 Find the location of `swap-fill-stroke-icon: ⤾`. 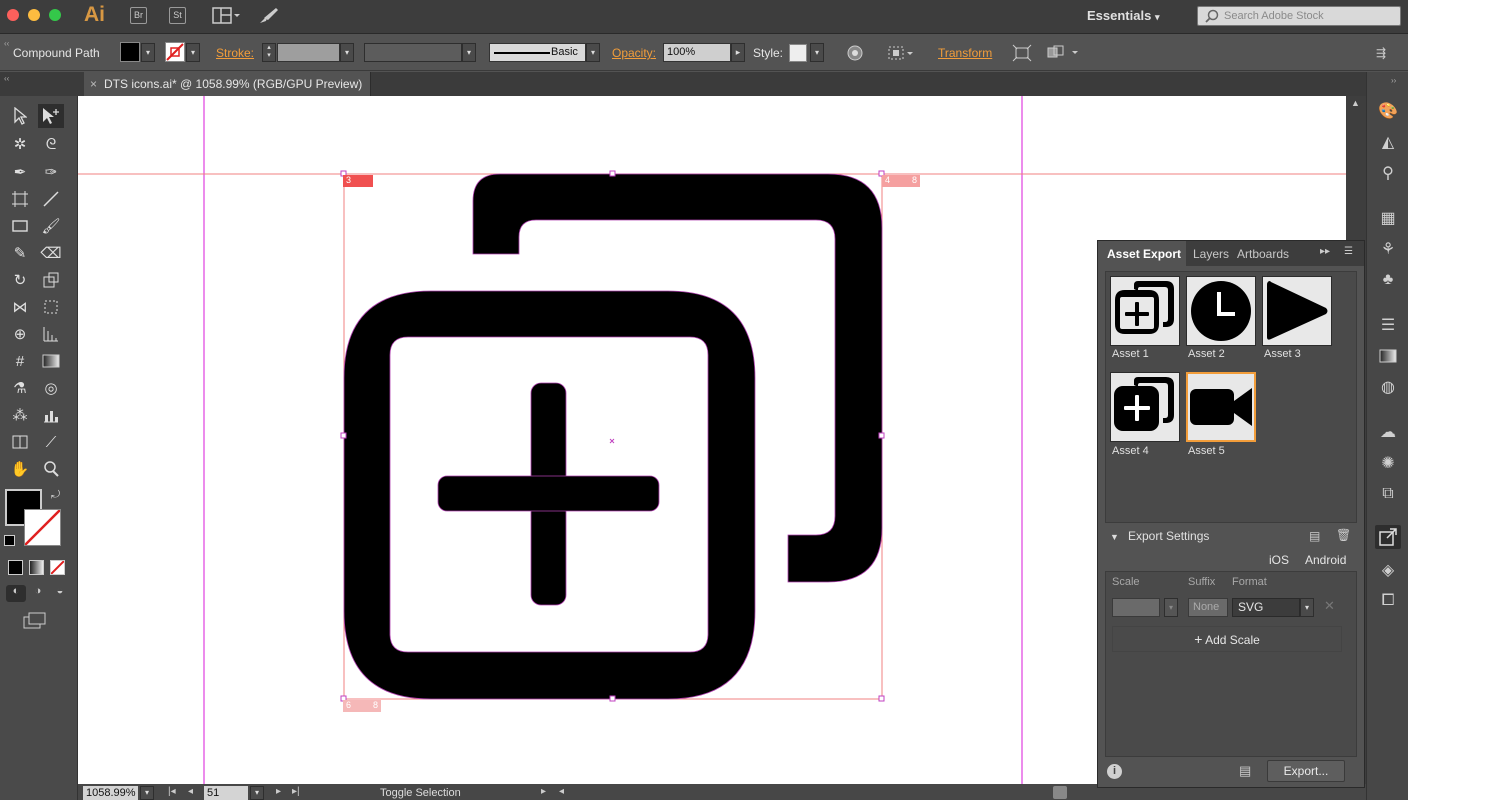

swap-fill-stroke-icon: ⤾ is located at coordinates (55, 495).